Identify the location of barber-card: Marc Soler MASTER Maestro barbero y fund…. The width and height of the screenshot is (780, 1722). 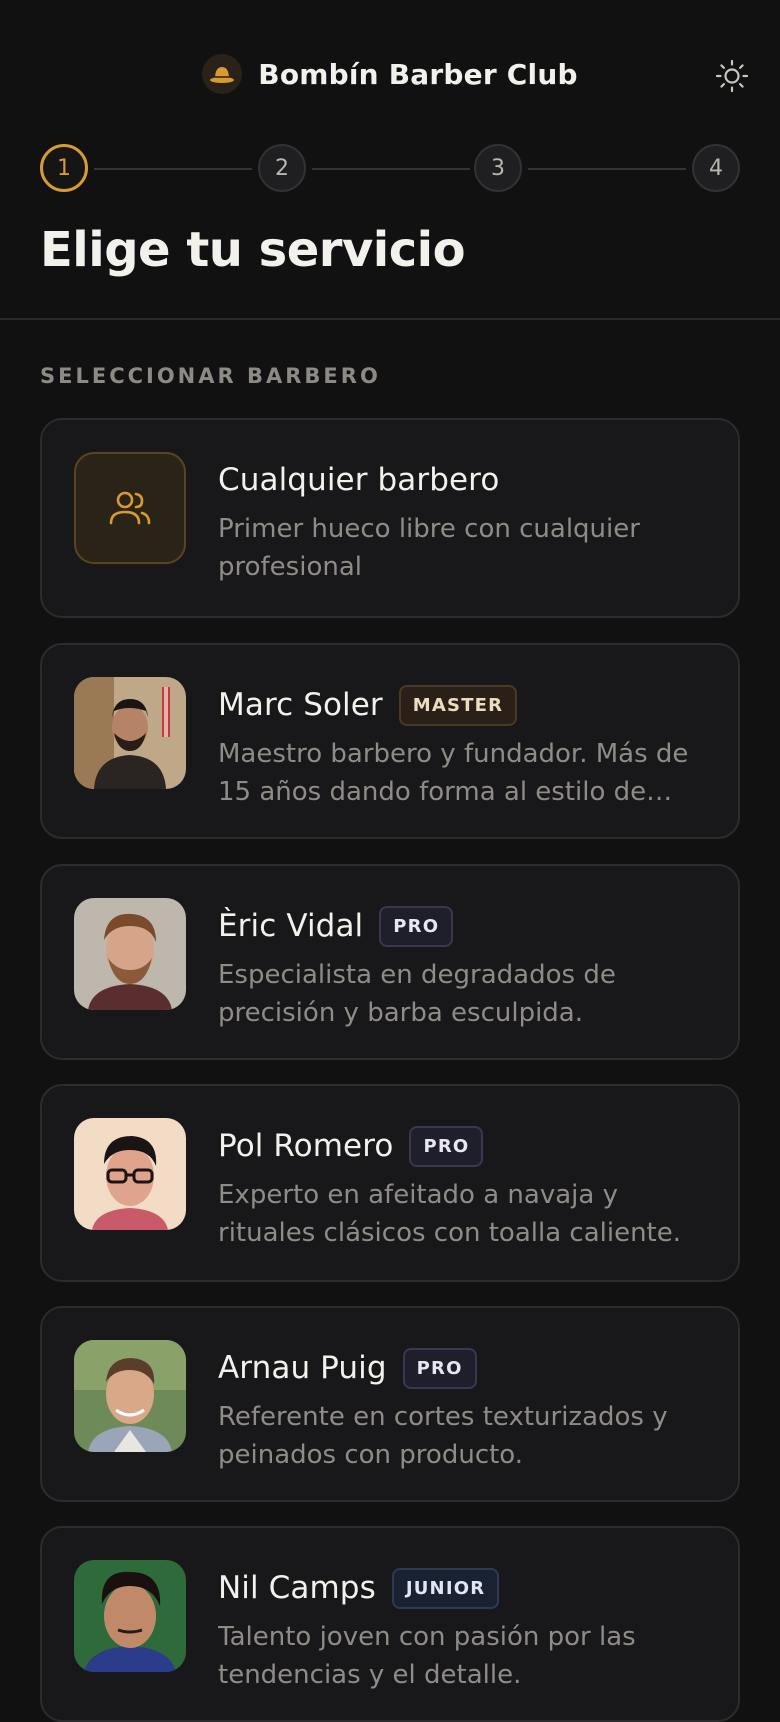
(390, 741).